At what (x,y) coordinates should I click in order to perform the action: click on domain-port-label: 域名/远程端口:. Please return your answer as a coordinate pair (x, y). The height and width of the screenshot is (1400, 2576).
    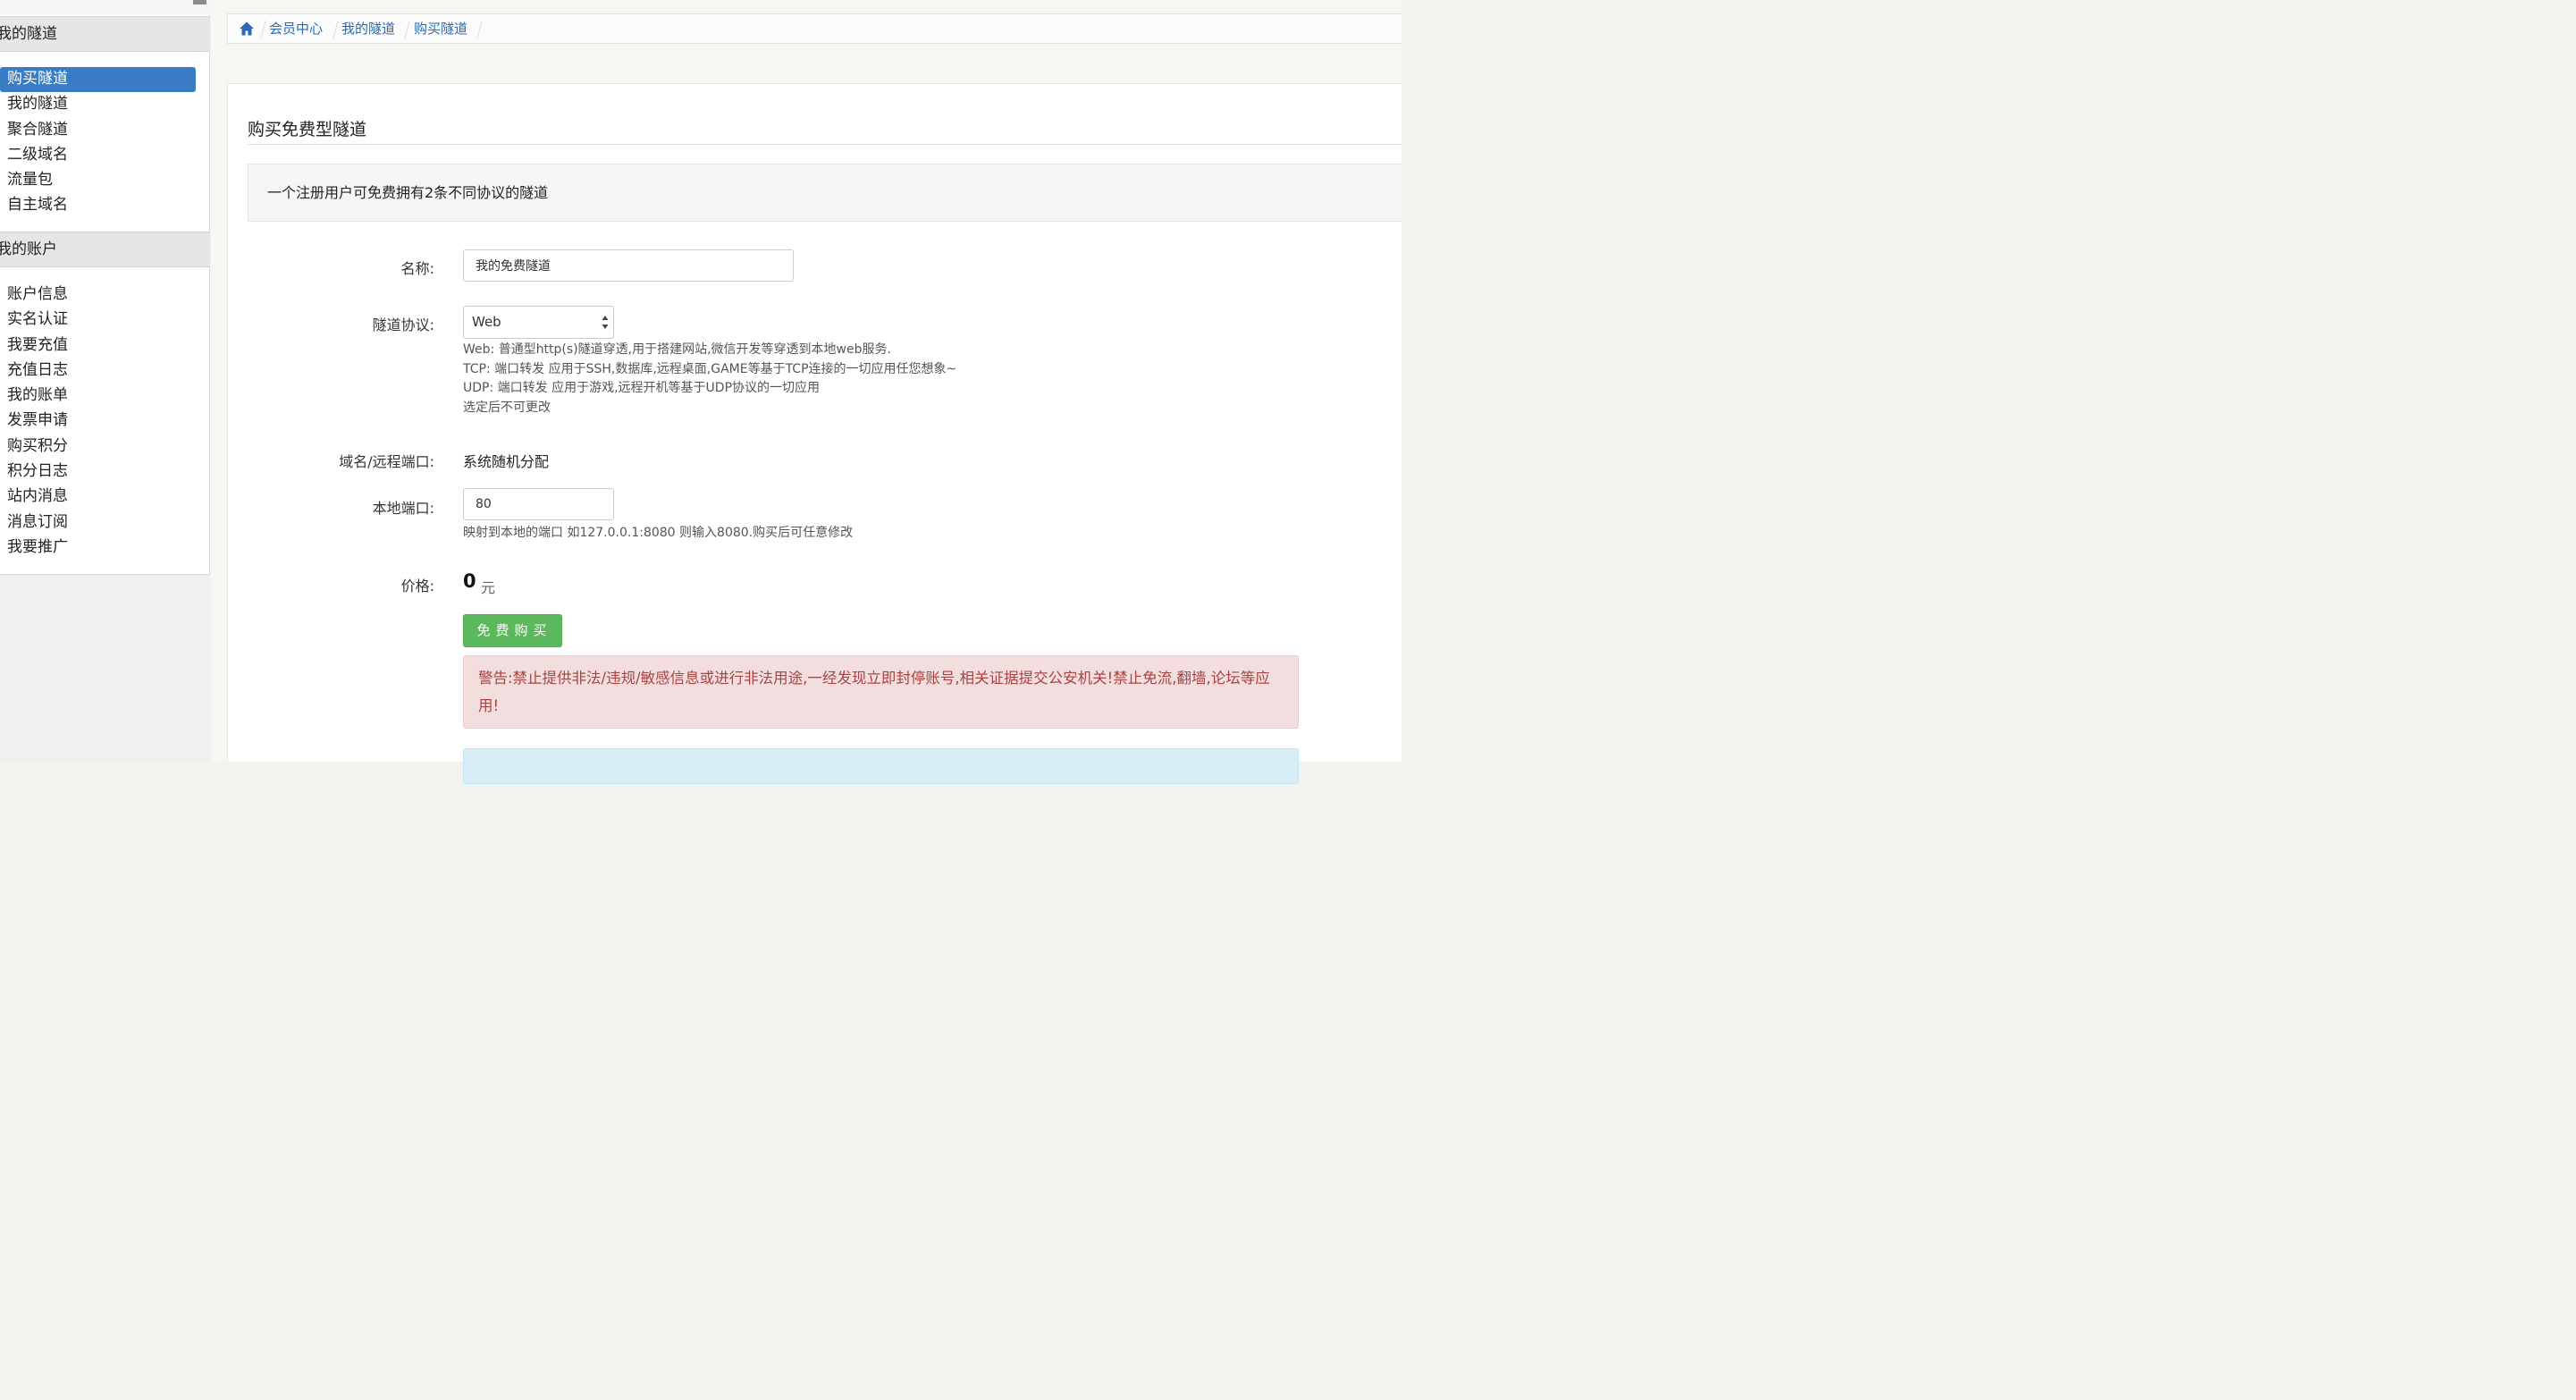
    Looking at the image, I should click on (387, 461).